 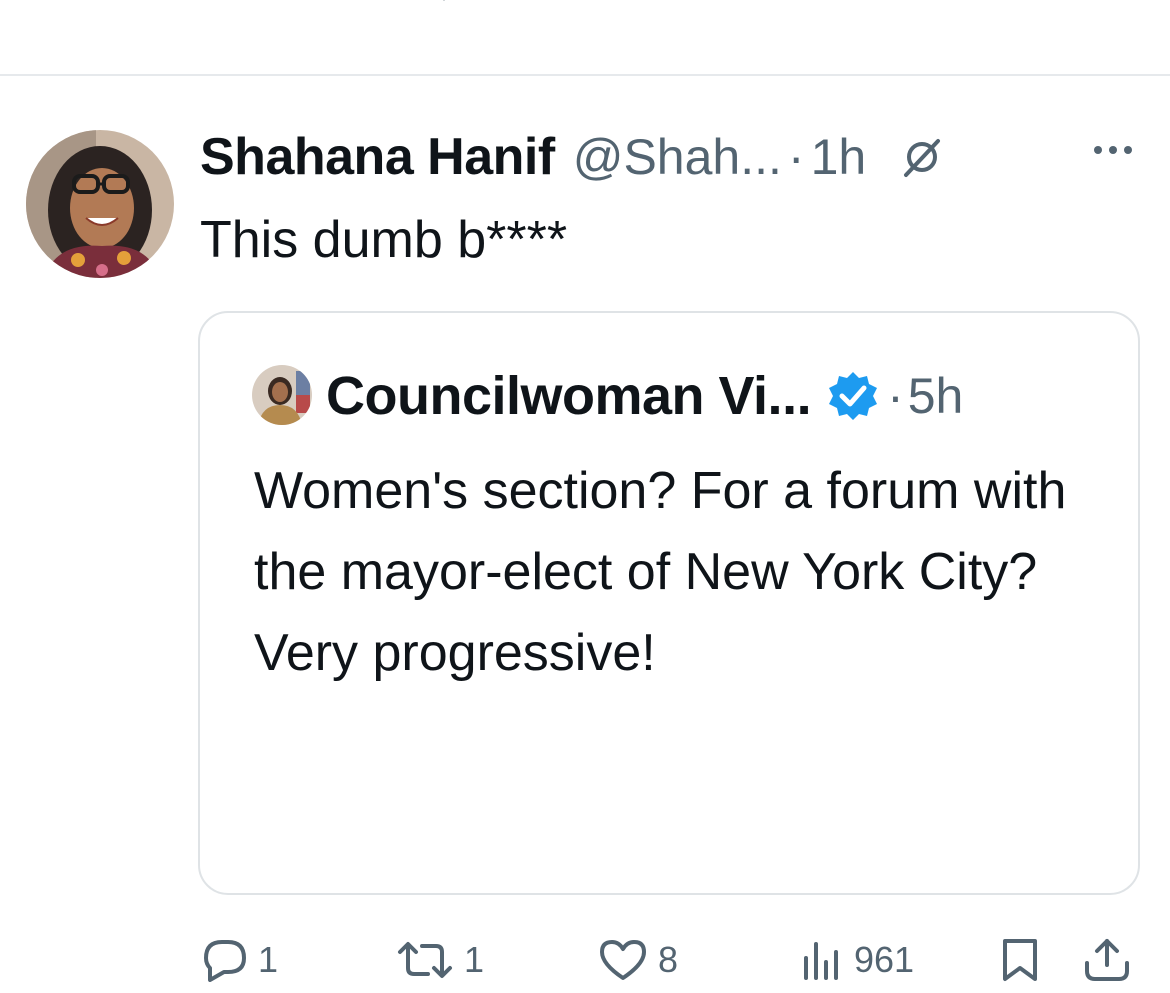 I want to click on views-button: 961, so click(x=857, y=960).